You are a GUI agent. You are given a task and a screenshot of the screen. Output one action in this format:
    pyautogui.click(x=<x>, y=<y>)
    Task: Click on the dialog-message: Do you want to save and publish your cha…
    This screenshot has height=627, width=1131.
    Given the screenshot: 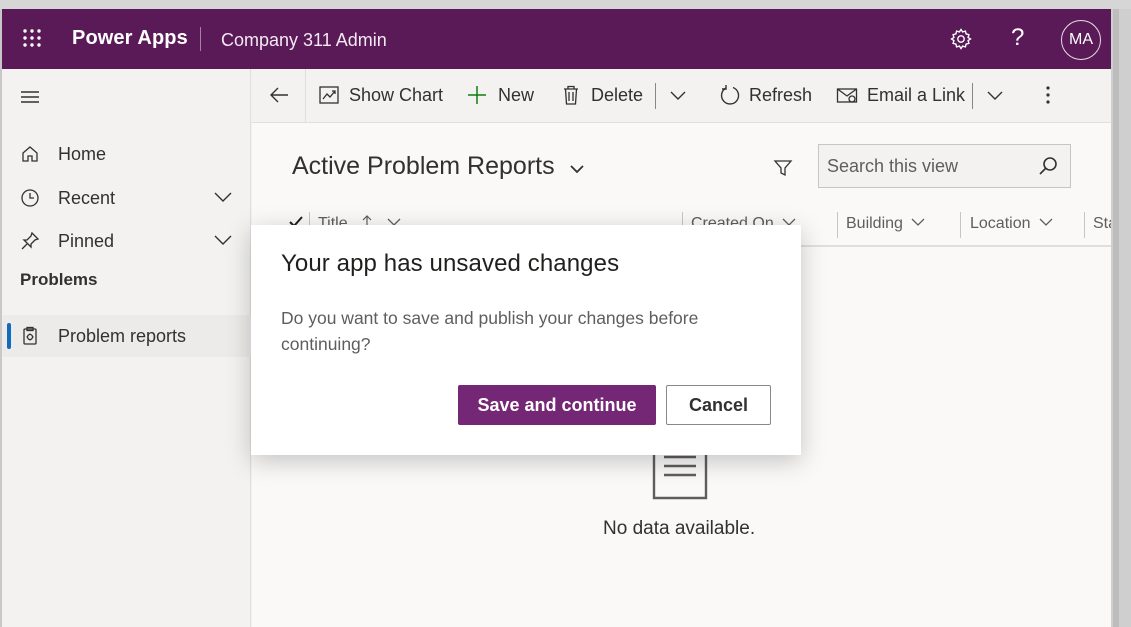 What is the action you would take?
    pyautogui.click(x=490, y=331)
    